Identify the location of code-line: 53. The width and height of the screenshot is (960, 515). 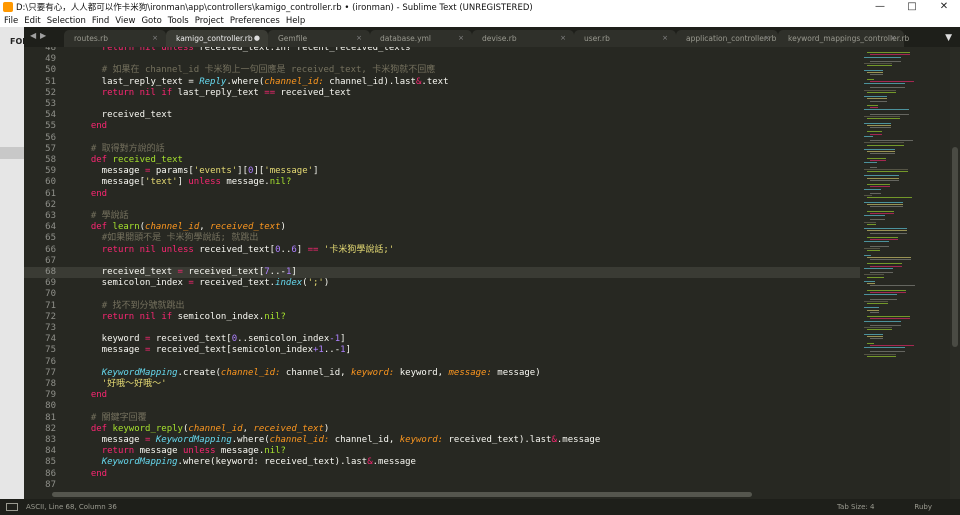
(442, 104).